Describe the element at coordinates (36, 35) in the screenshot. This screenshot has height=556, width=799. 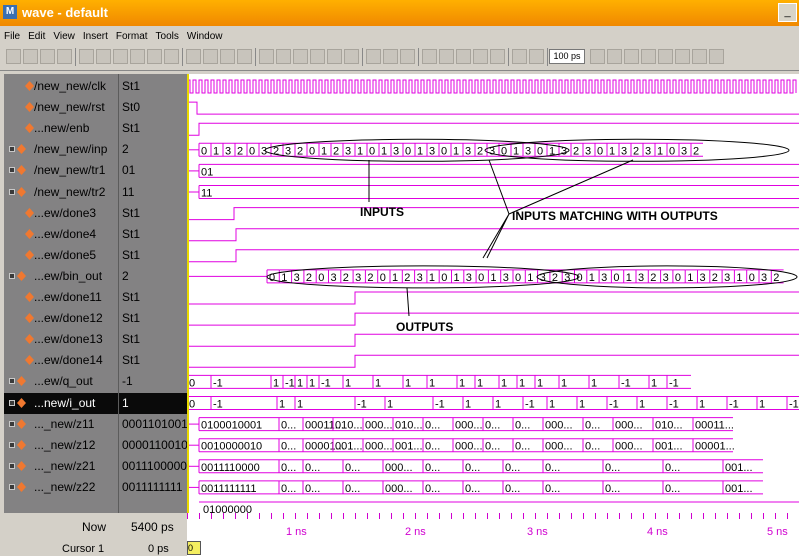
I see `menu-edit: Edit` at that location.